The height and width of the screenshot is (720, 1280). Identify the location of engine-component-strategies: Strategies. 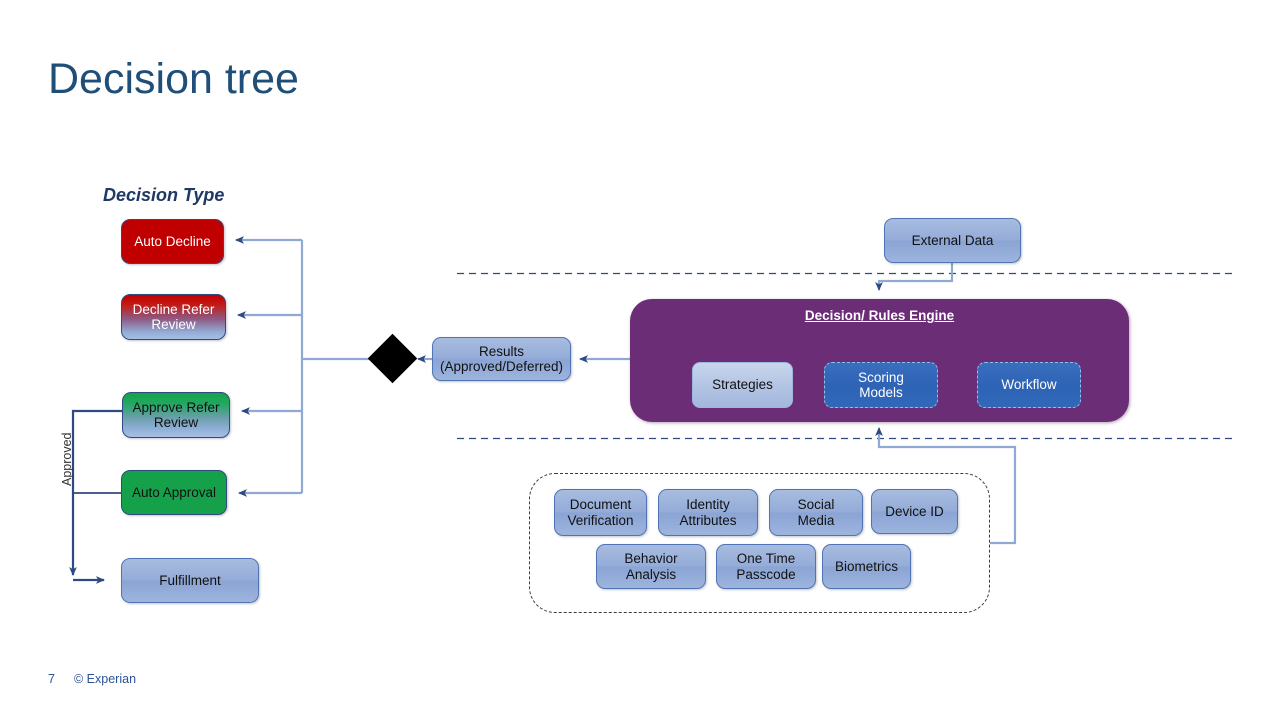
(742, 385).